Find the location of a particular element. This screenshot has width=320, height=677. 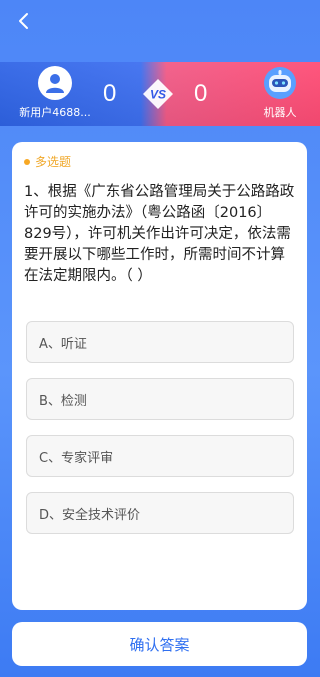

option-c: C、专家评审 is located at coordinates (160, 456).